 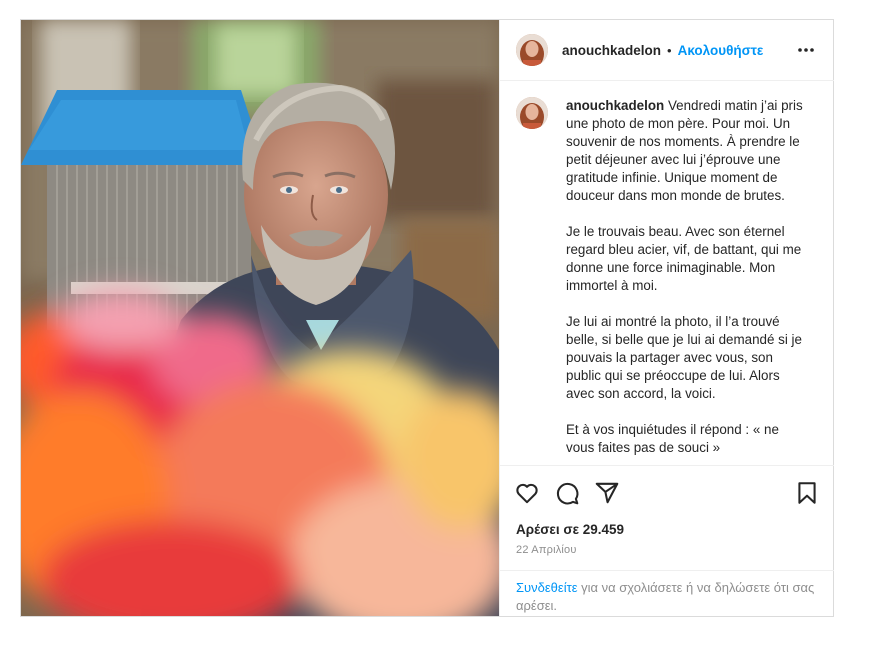 What do you see at coordinates (807, 493) in the screenshot?
I see `bookmark-icon` at bounding box center [807, 493].